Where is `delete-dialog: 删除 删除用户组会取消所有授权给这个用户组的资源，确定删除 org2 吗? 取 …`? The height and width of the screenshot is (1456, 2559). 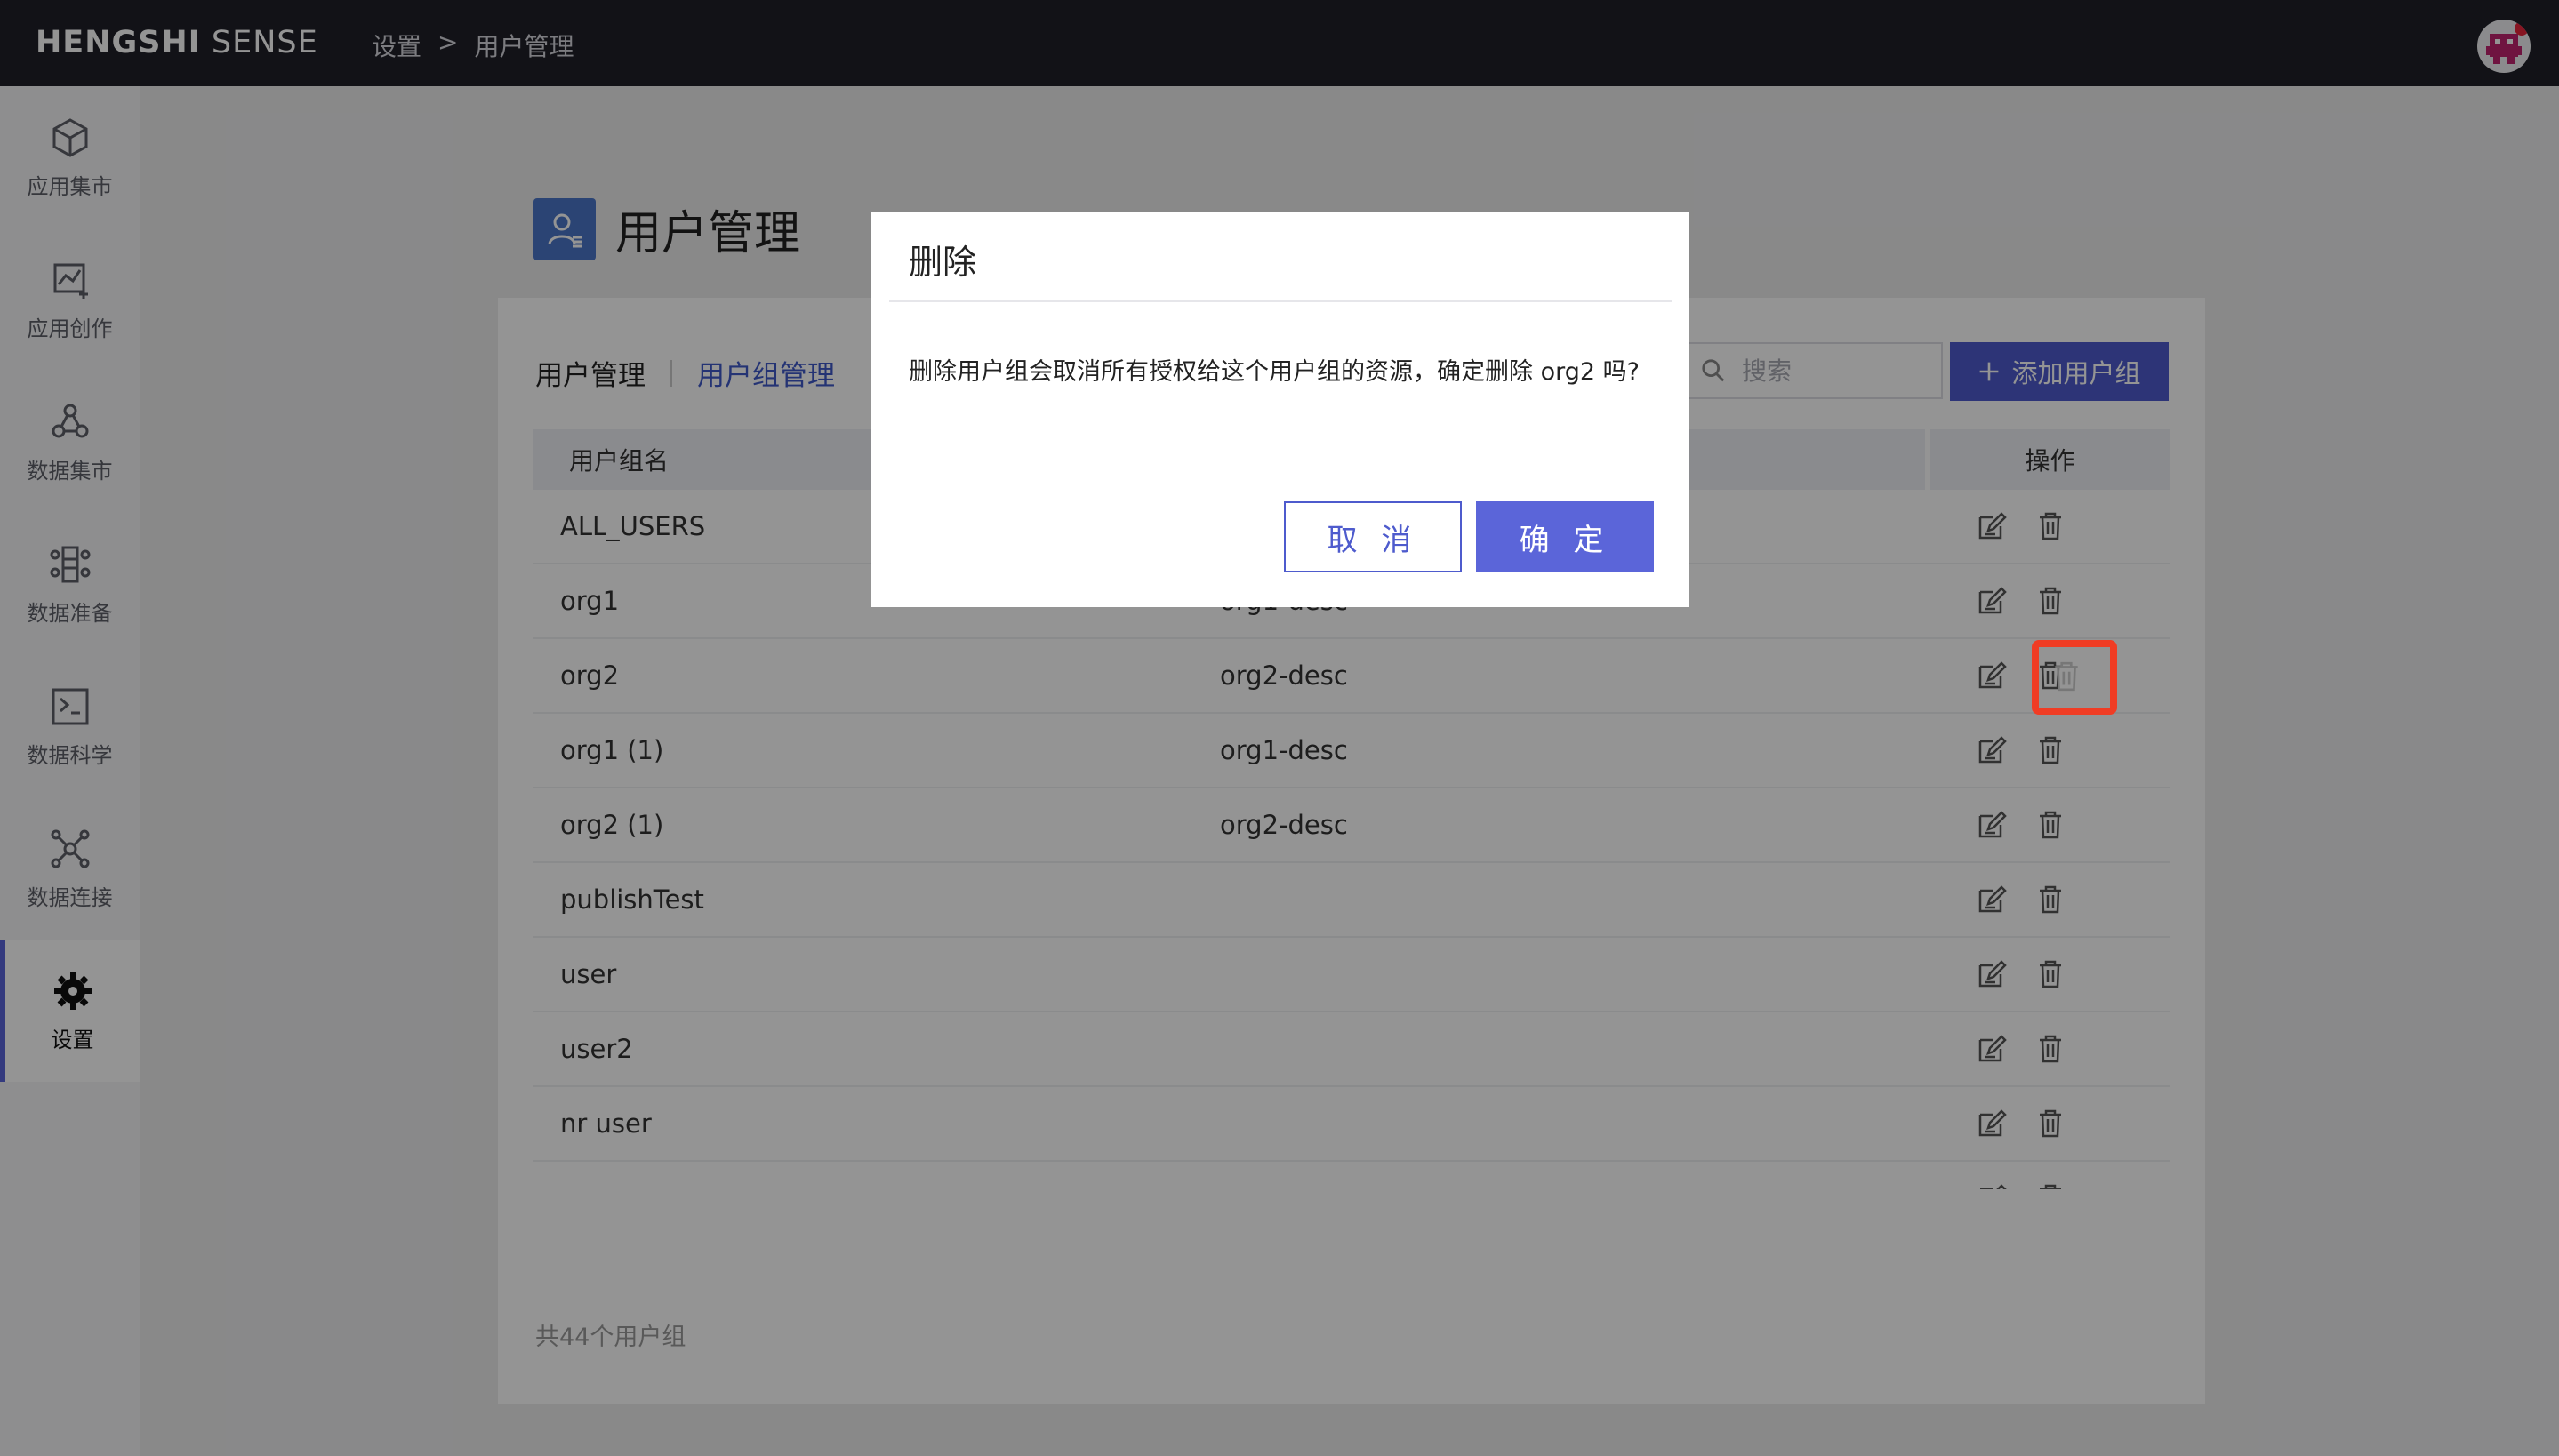
delete-dialog: 删除 删除用户组会取消所有授权给这个用户组的资源，确定删除 org2 吗? 取 … is located at coordinates (1280, 409).